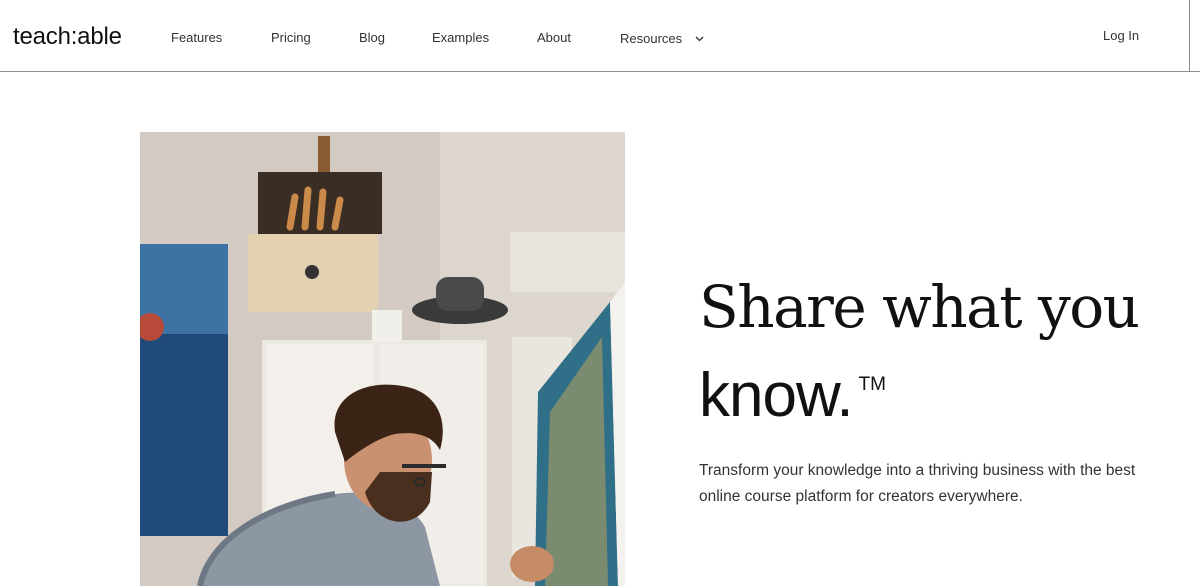  I want to click on nav-examples-link: Examples, so click(460, 38).